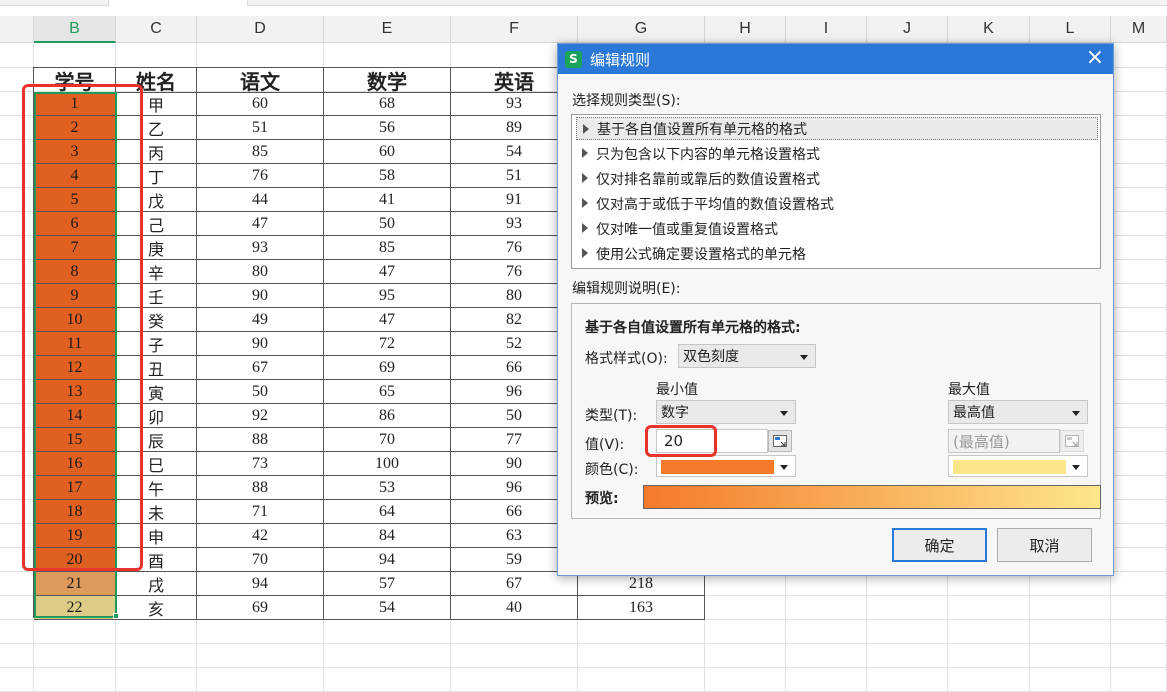 Image resolution: width=1167 pixels, height=692 pixels. What do you see at coordinates (75, 104) in the screenshot?
I see `id-cell: 1` at bounding box center [75, 104].